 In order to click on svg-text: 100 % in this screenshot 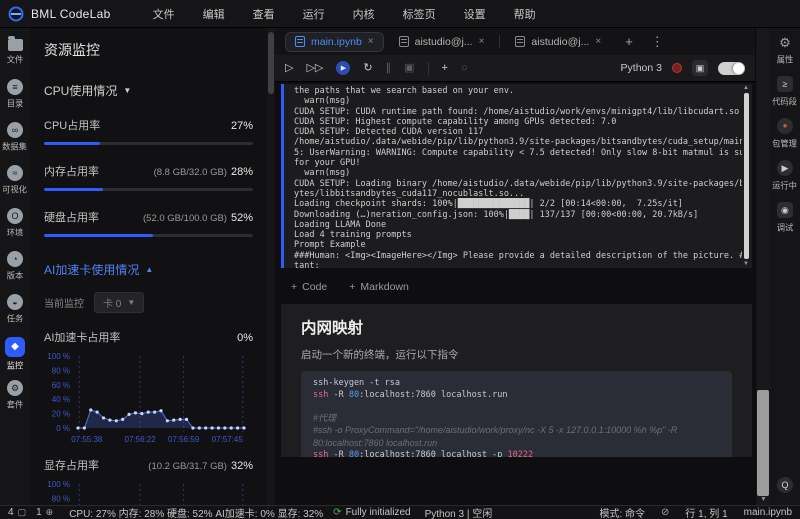, I will do `click(58, 484)`.